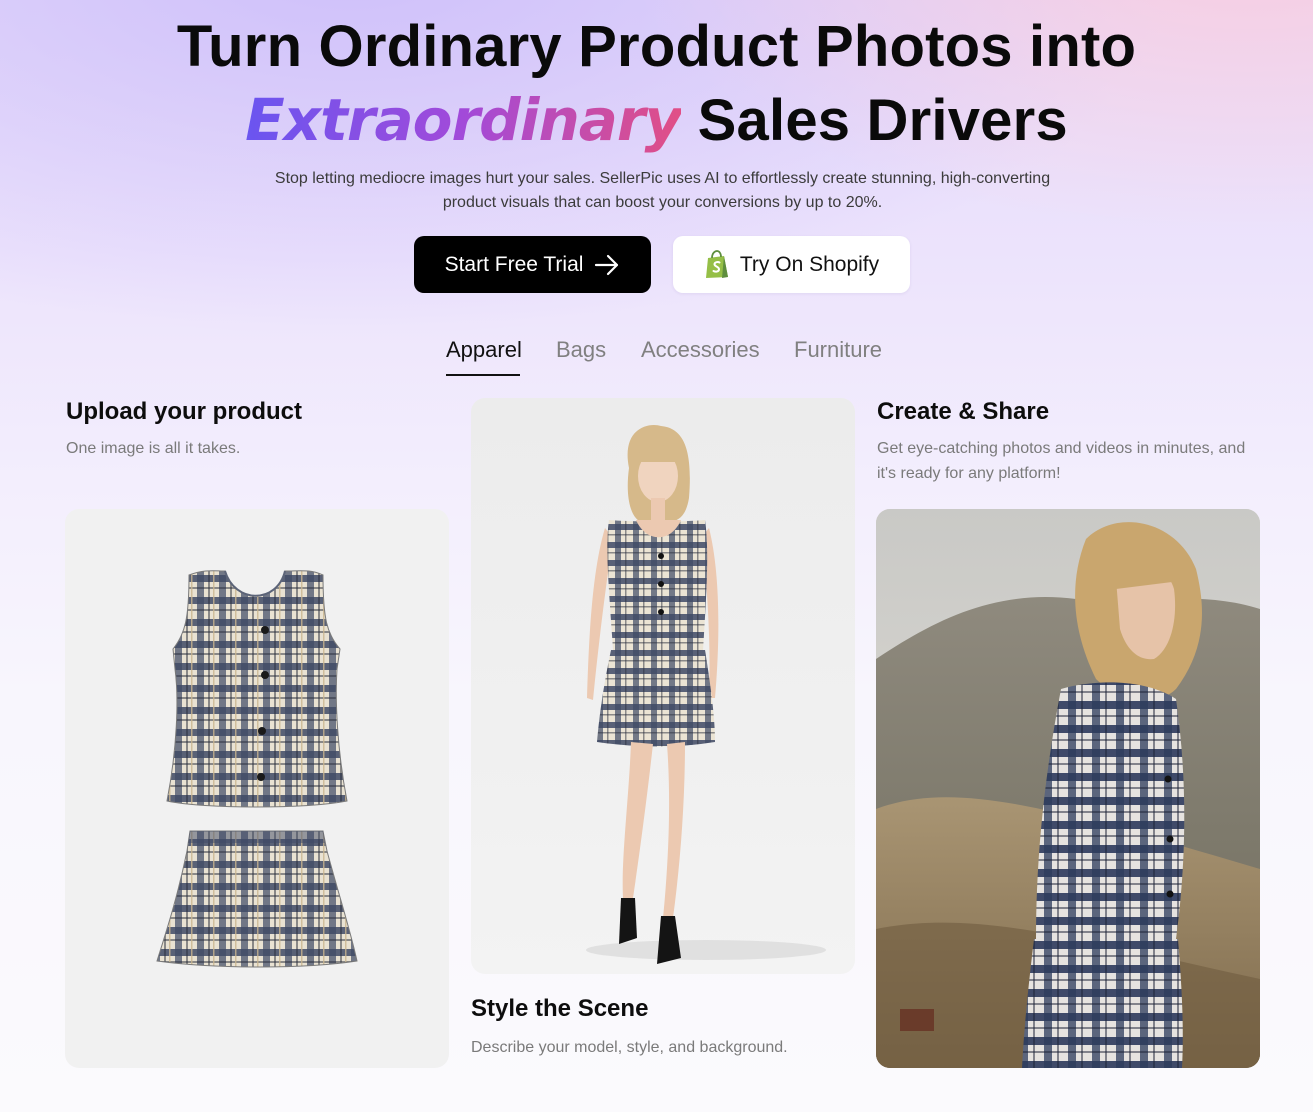 The width and height of the screenshot is (1313, 1112). Describe the element at coordinates (700, 350) in the screenshot. I see `tab-accessories: Accessories` at that location.